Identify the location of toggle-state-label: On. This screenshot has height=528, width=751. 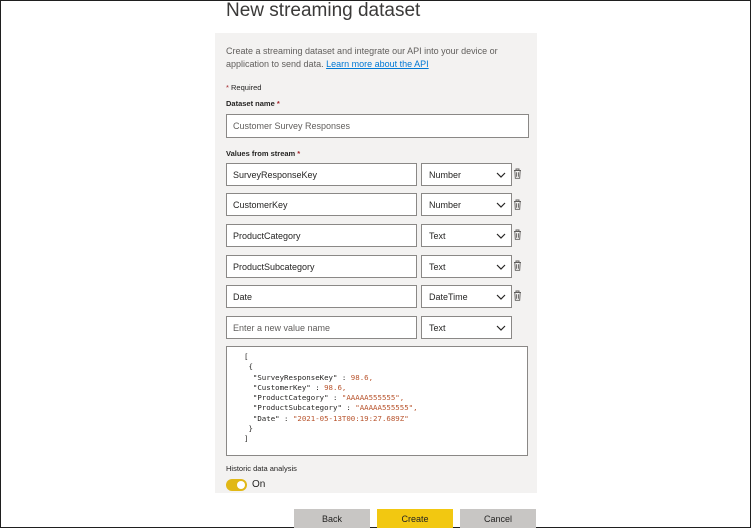
(259, 484).